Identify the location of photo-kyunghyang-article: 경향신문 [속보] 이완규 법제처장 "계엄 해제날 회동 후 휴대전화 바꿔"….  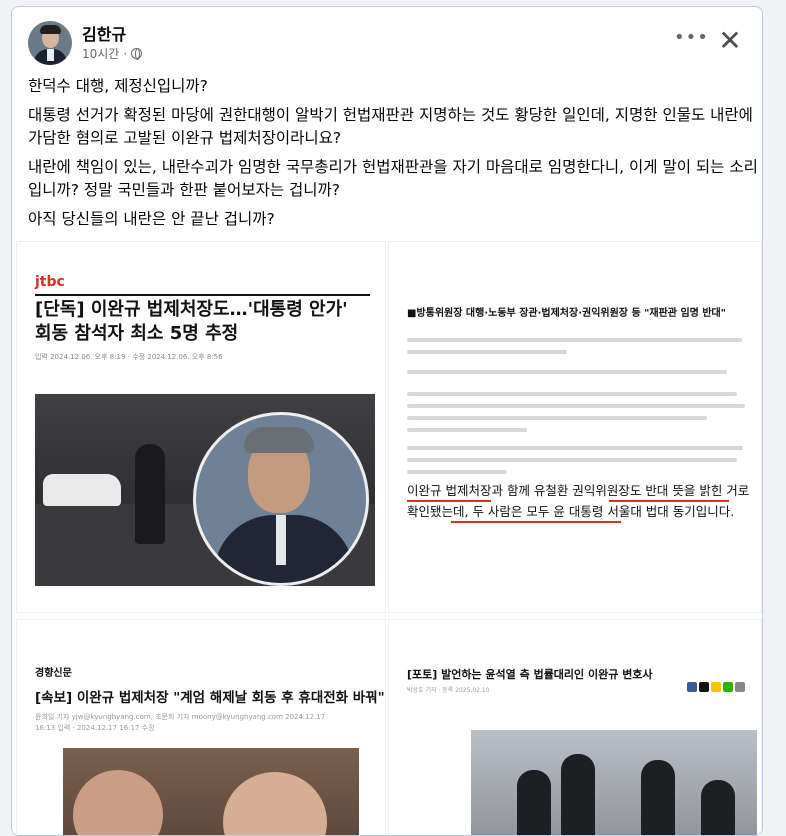
(201, 727).